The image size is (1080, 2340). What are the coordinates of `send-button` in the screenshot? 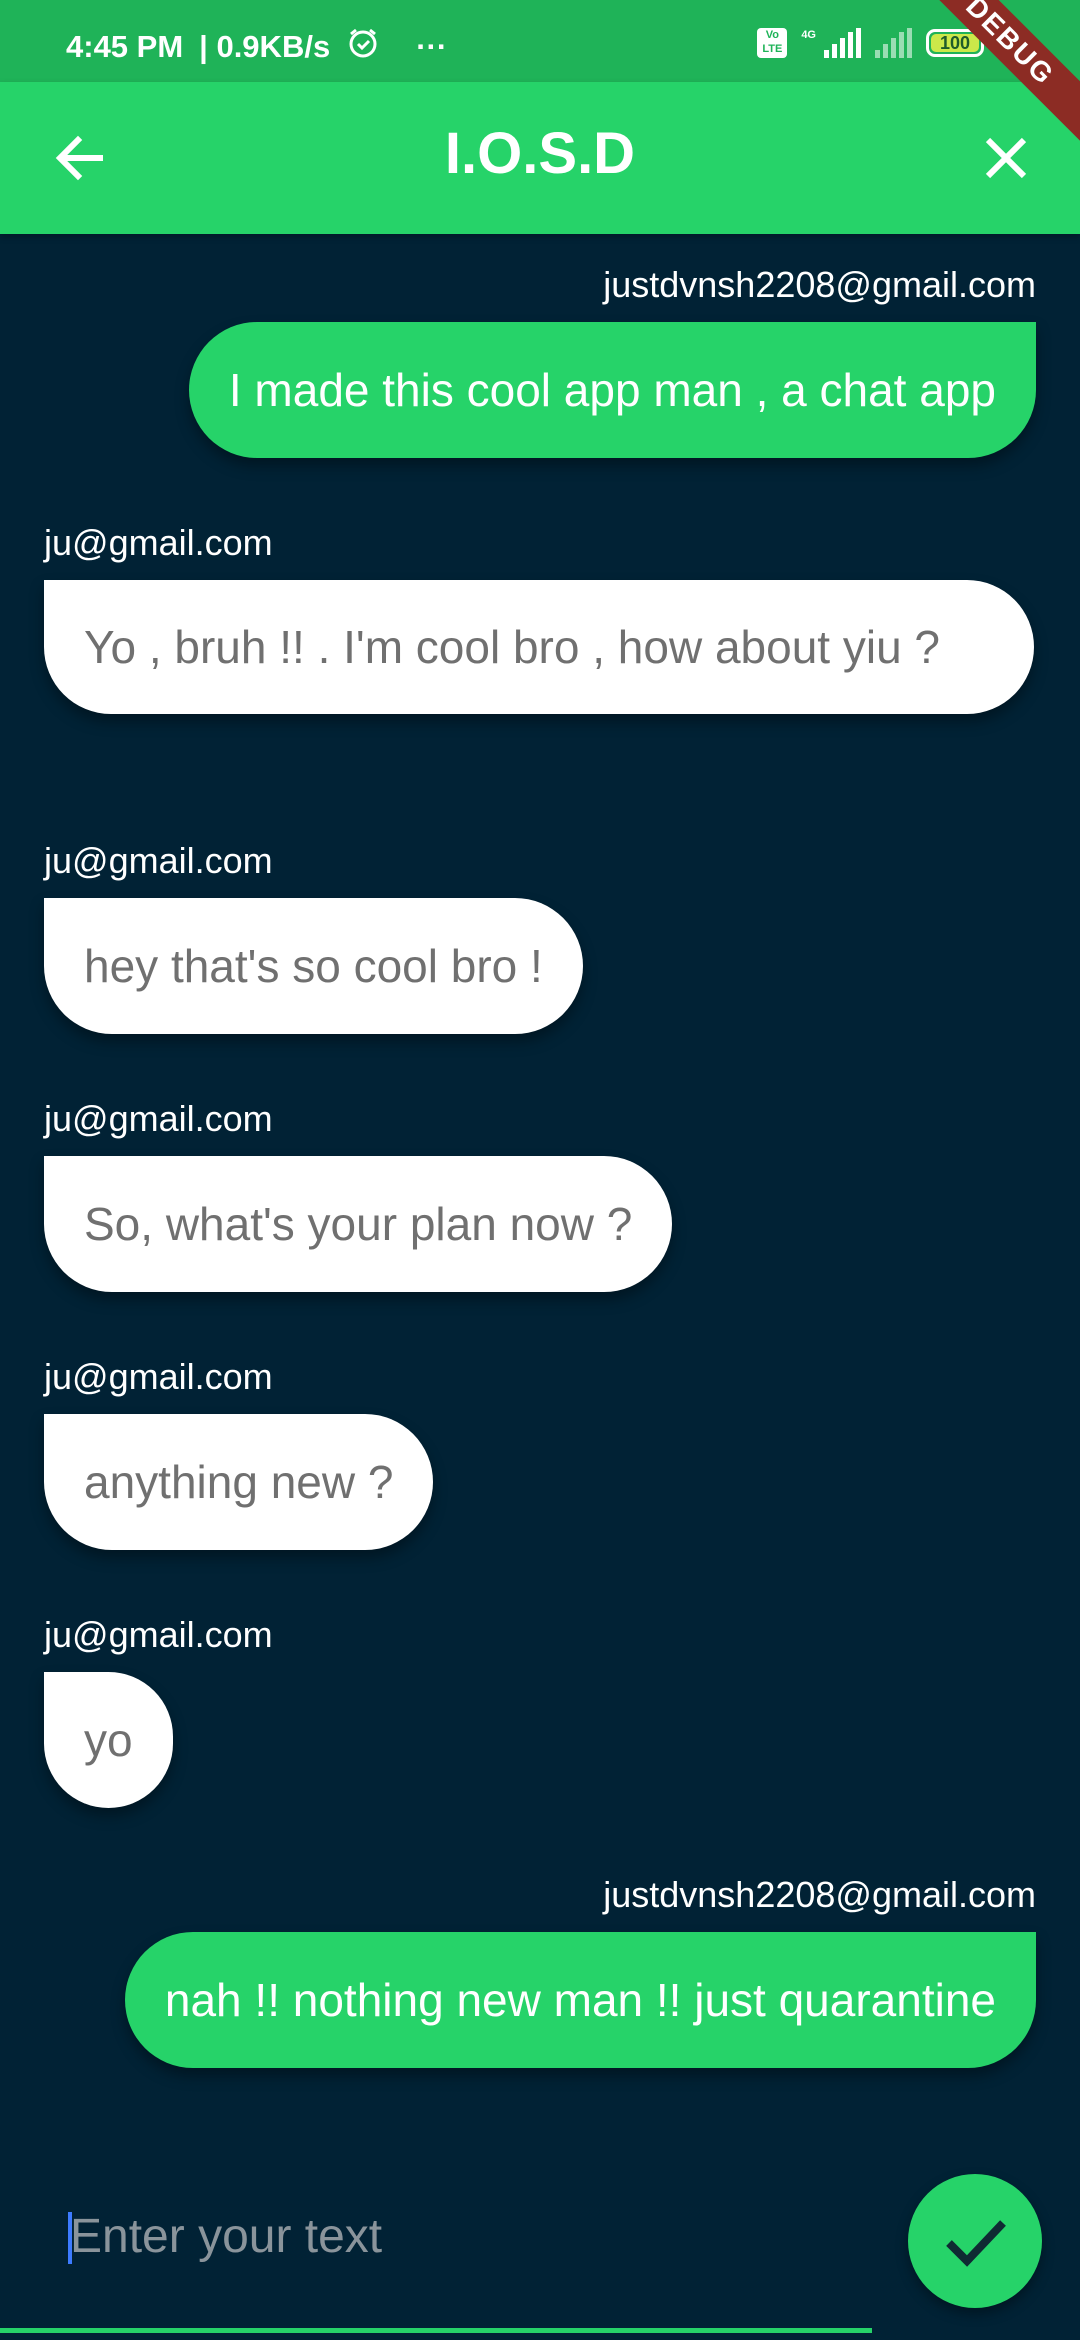 It's located at (975, 2241).